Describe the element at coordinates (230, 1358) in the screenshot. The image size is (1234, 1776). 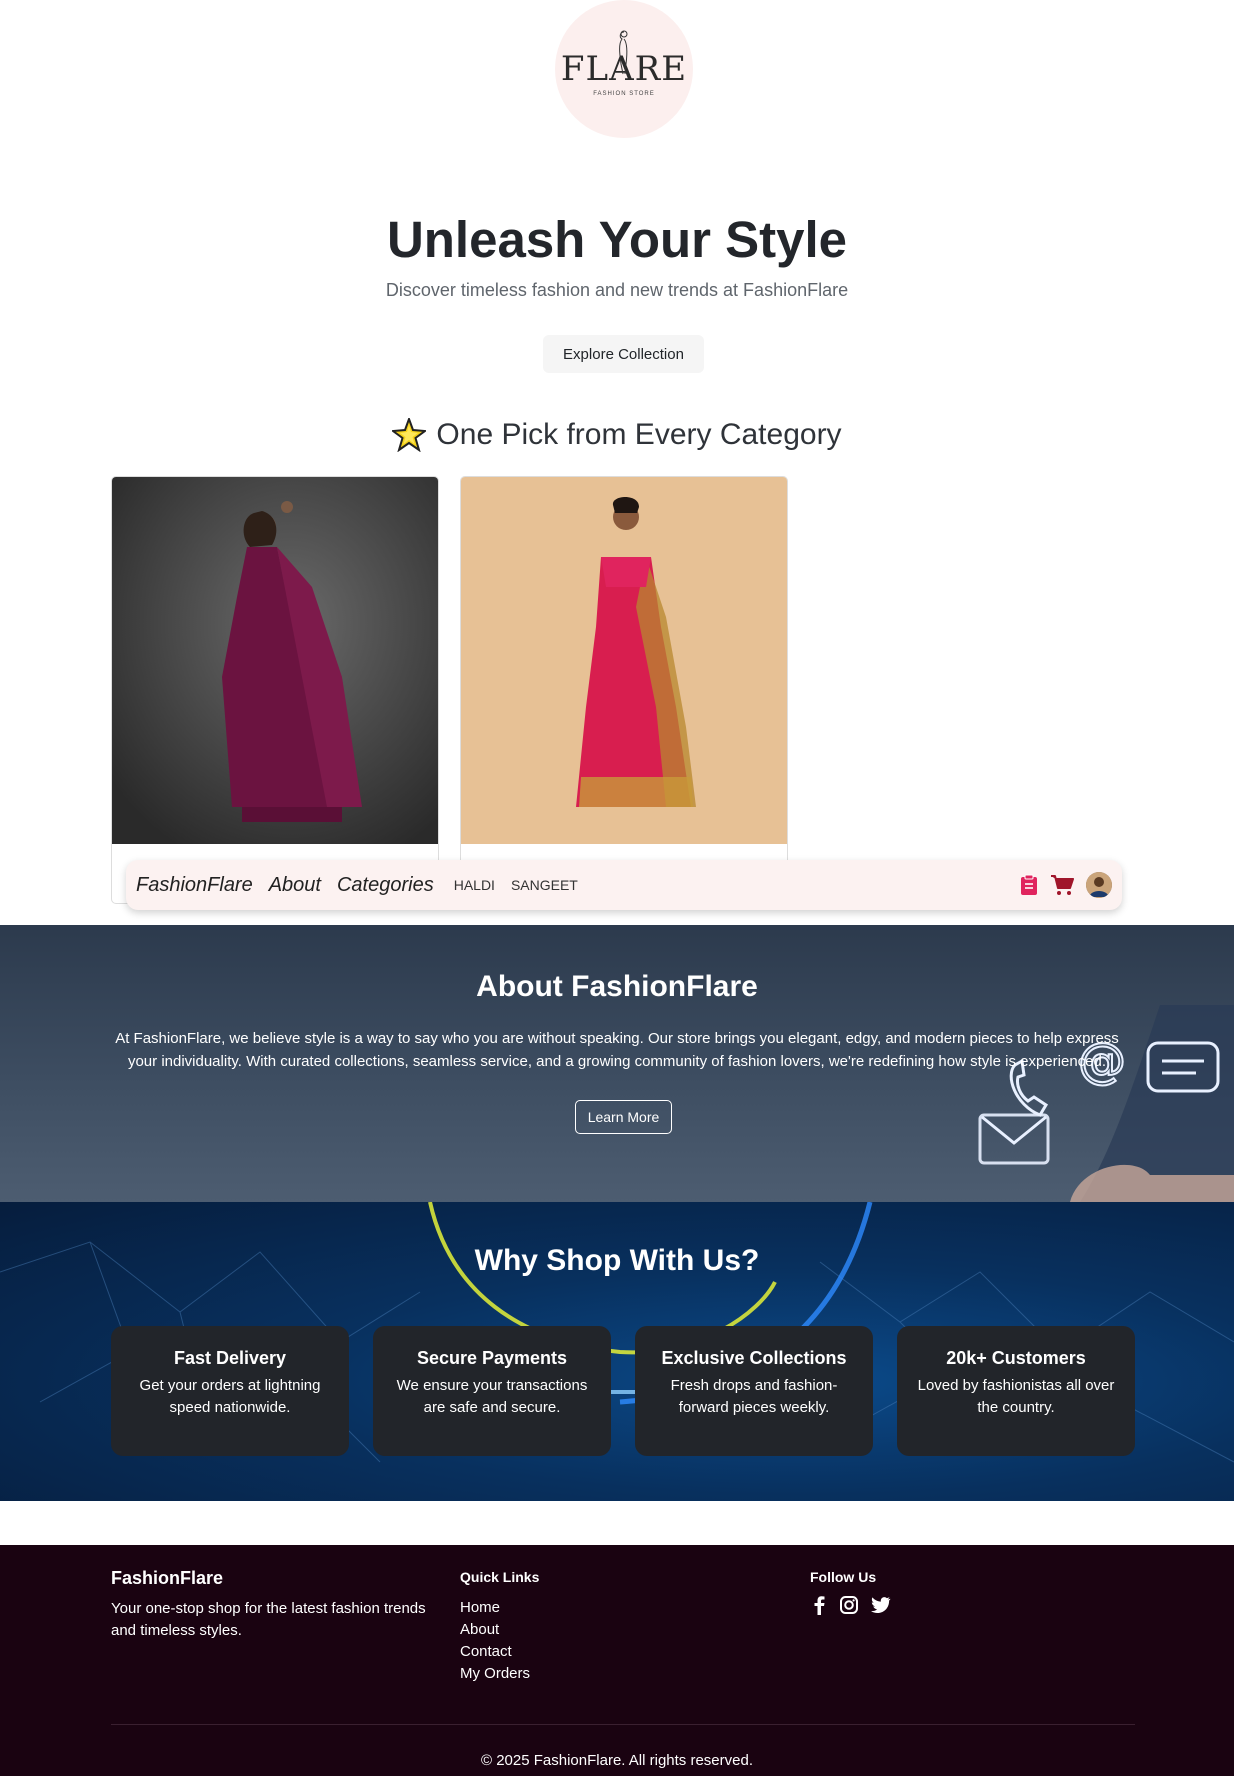
I see `feature-title: Fast Delivery` at that location.